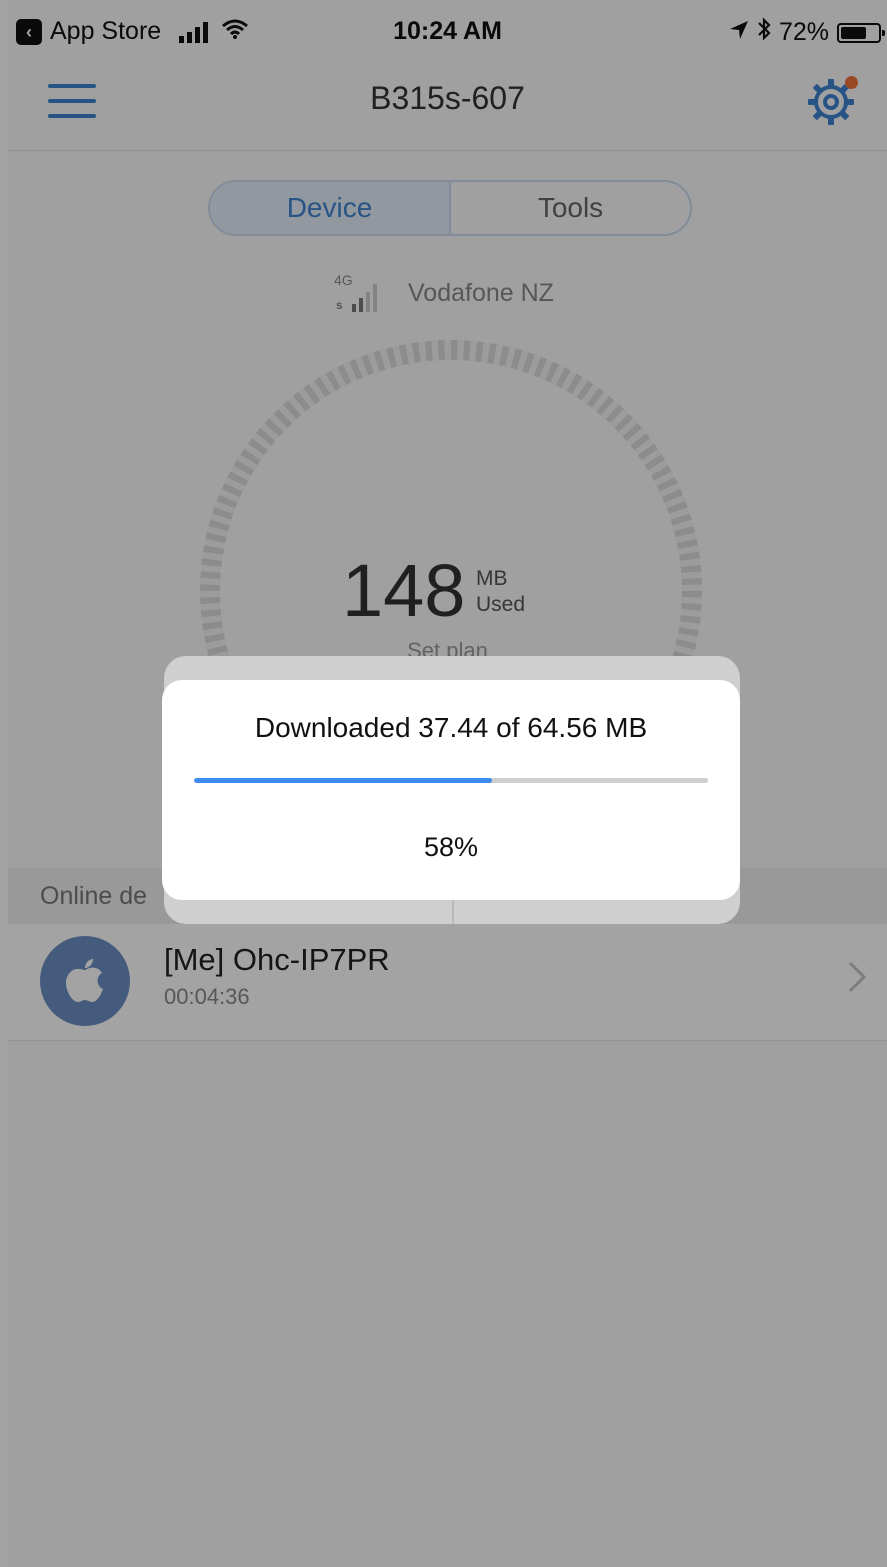 This screenshot has width=887, height=1567. What do you see at coordinates (451, 847) in the screenshot?
I see `download-percent: 58%` at bounding box center [451, 847].